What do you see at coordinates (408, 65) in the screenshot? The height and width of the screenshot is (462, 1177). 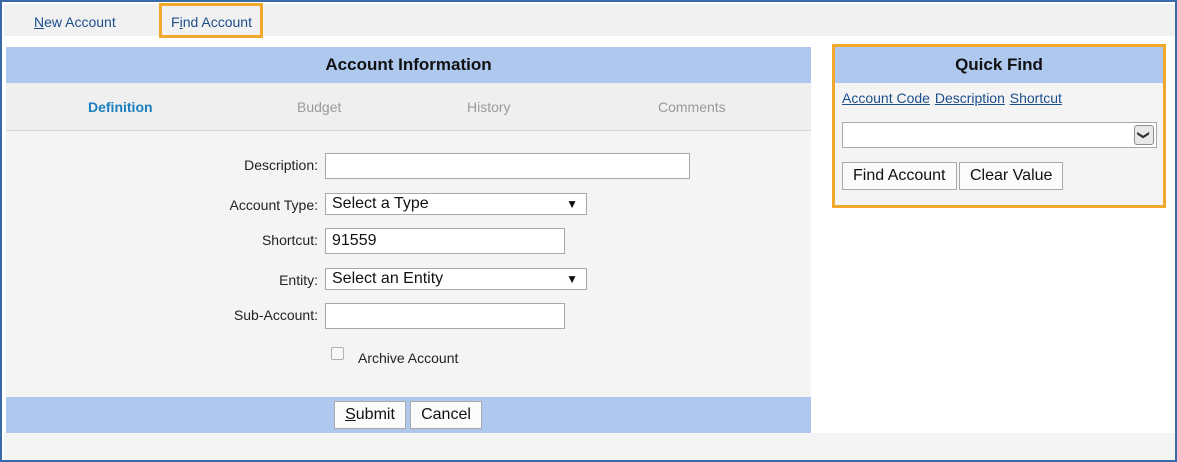 I see `panel-title: Account Information` at bounding box center [408, 65].